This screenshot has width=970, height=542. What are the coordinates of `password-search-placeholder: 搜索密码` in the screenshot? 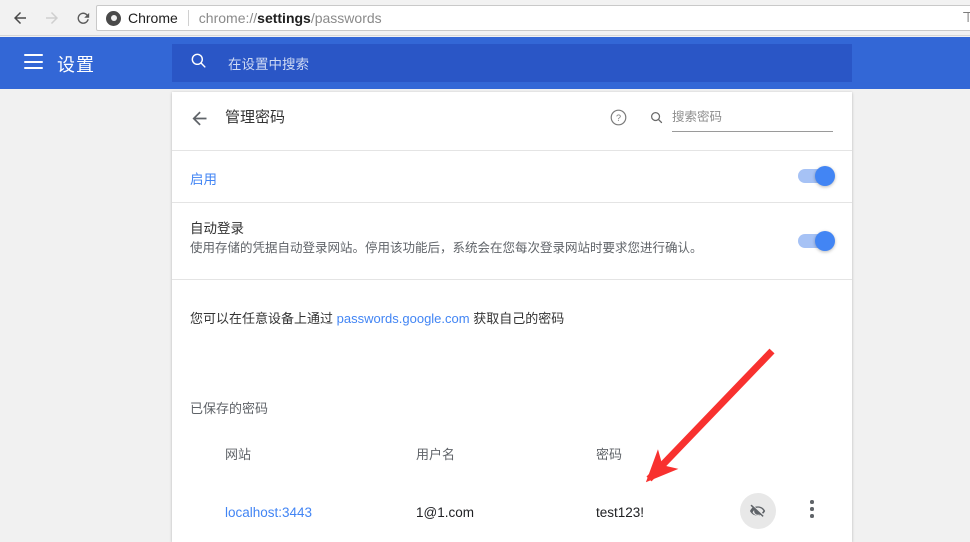 It's located at (697, 117).